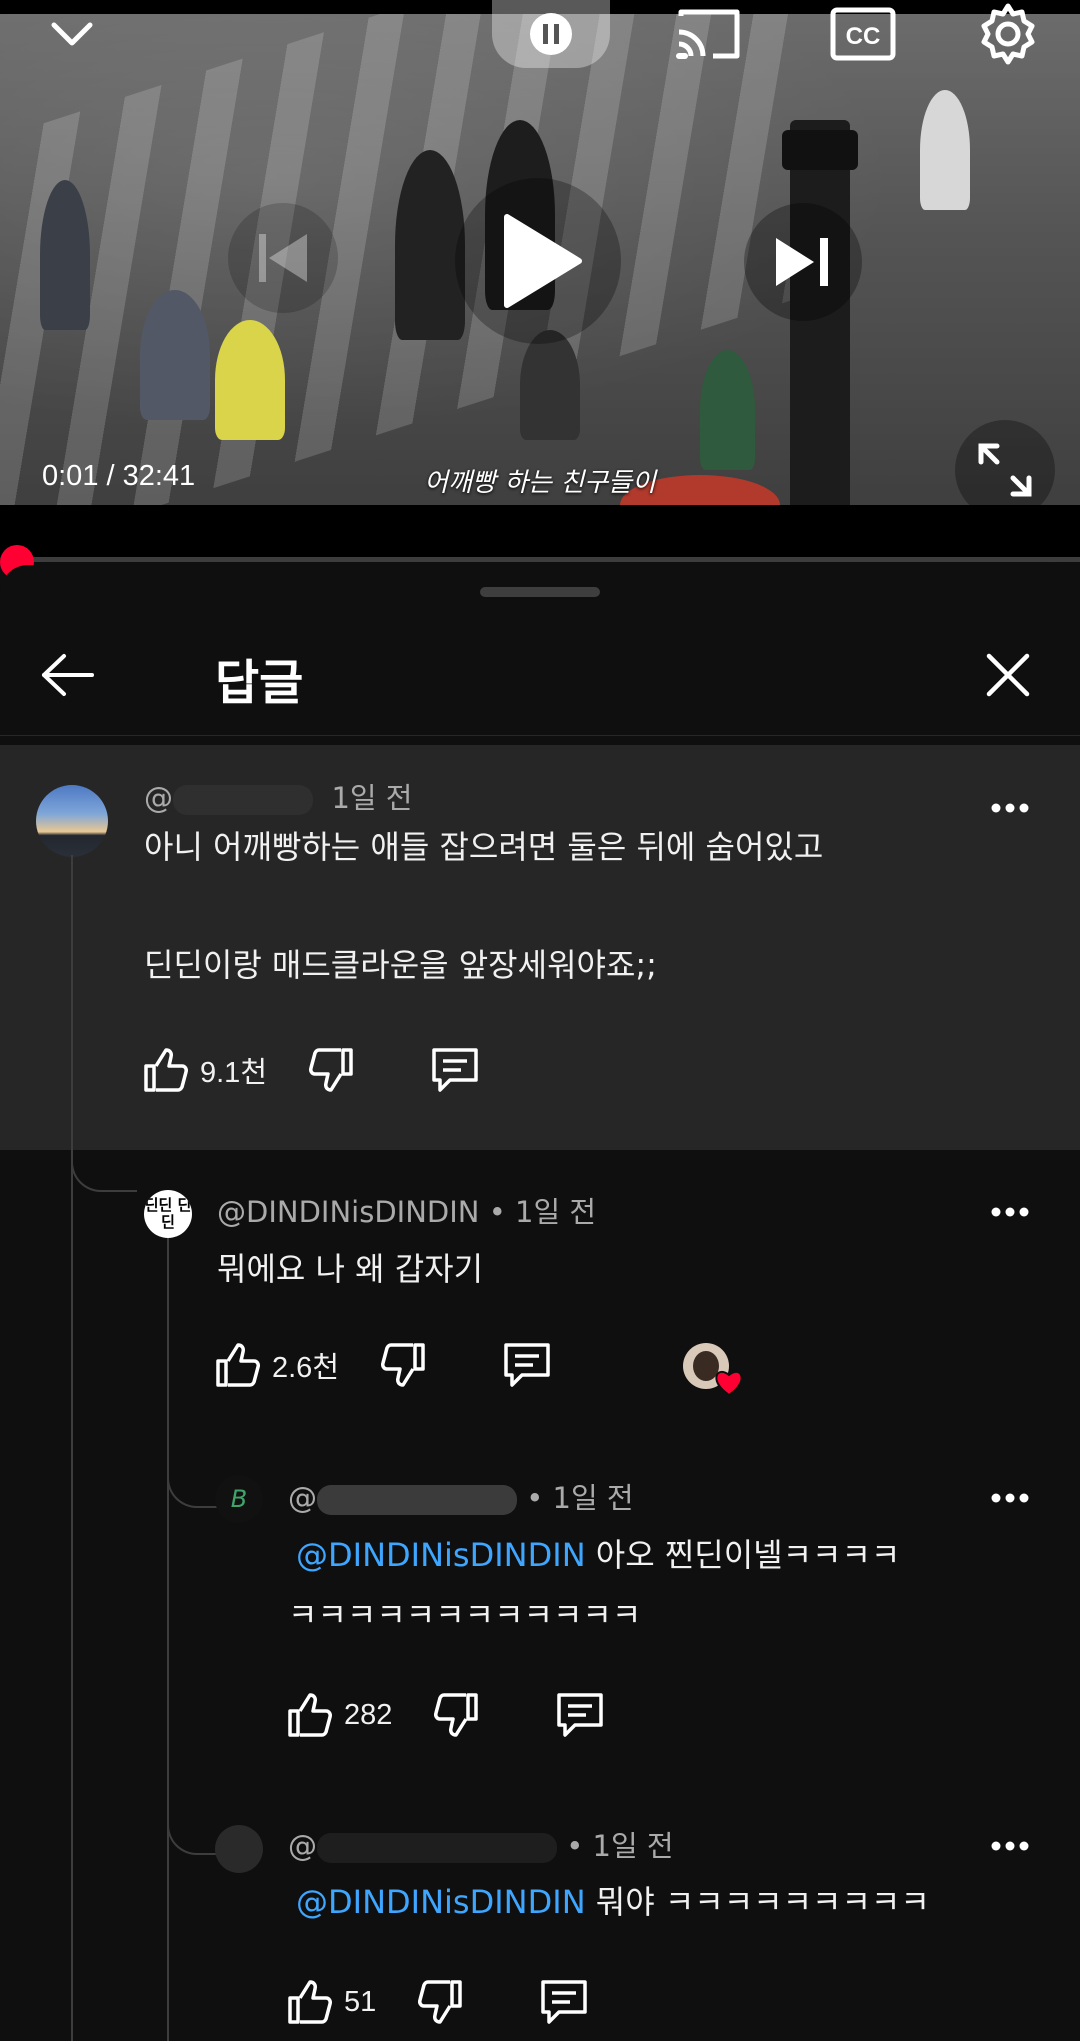 Image resolution: width=1080 pixels, height=2041 pixels. I want to click on like-count: 9.1천, so click(233, 1073).